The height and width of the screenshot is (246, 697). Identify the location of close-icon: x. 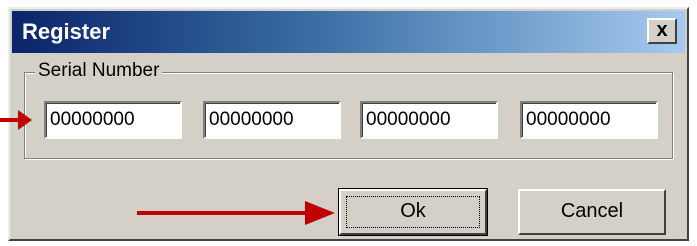
(662, 30).